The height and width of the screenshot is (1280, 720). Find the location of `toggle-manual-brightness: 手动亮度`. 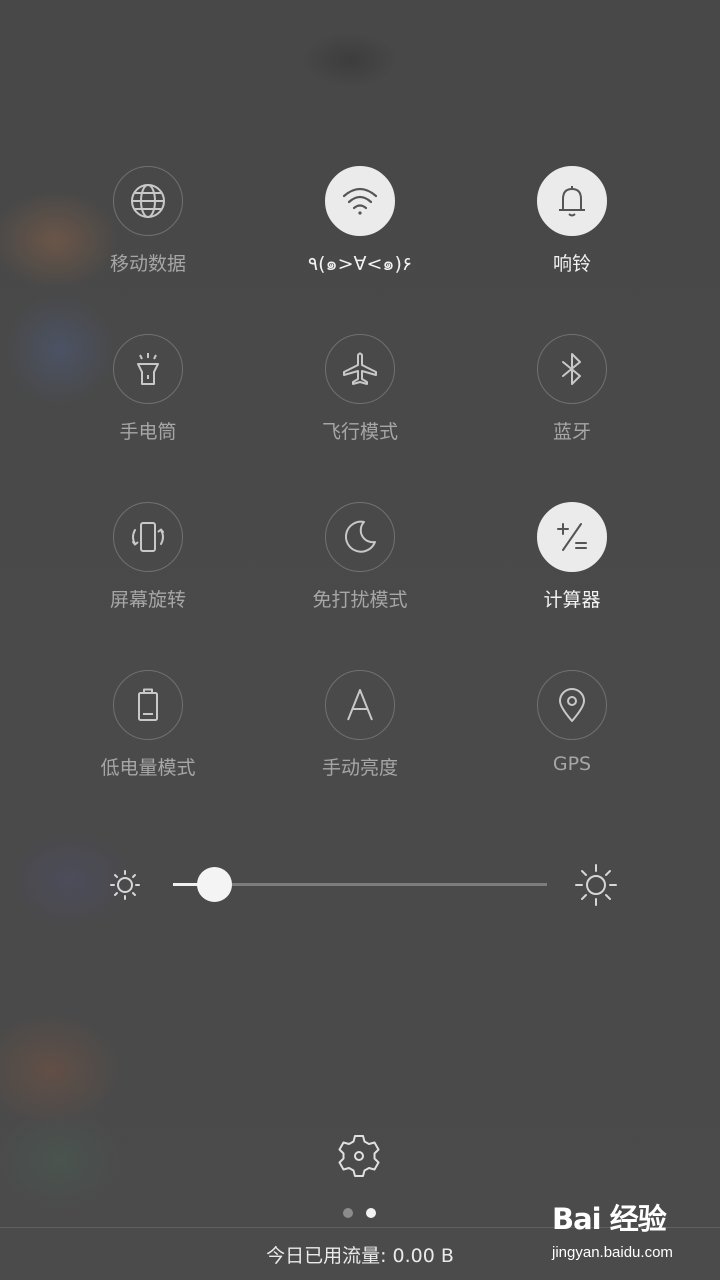

toggle-manual-brightness: 手动亮度 is located at coordinates (360, 735).